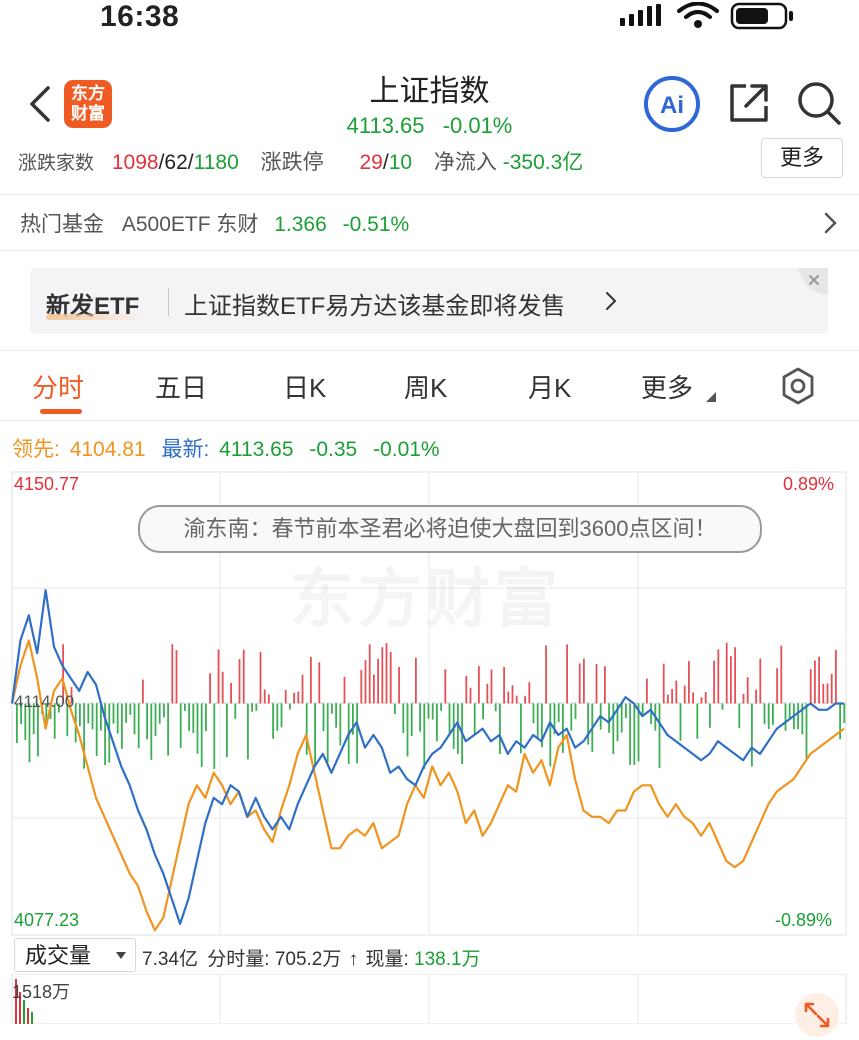 Image resolution: width=859 pixels, height=1040 pixels. What do you see at coordinates (817, 1015) in the screenshot?
I see `expand-icon` at bounding box center [817, 1015].